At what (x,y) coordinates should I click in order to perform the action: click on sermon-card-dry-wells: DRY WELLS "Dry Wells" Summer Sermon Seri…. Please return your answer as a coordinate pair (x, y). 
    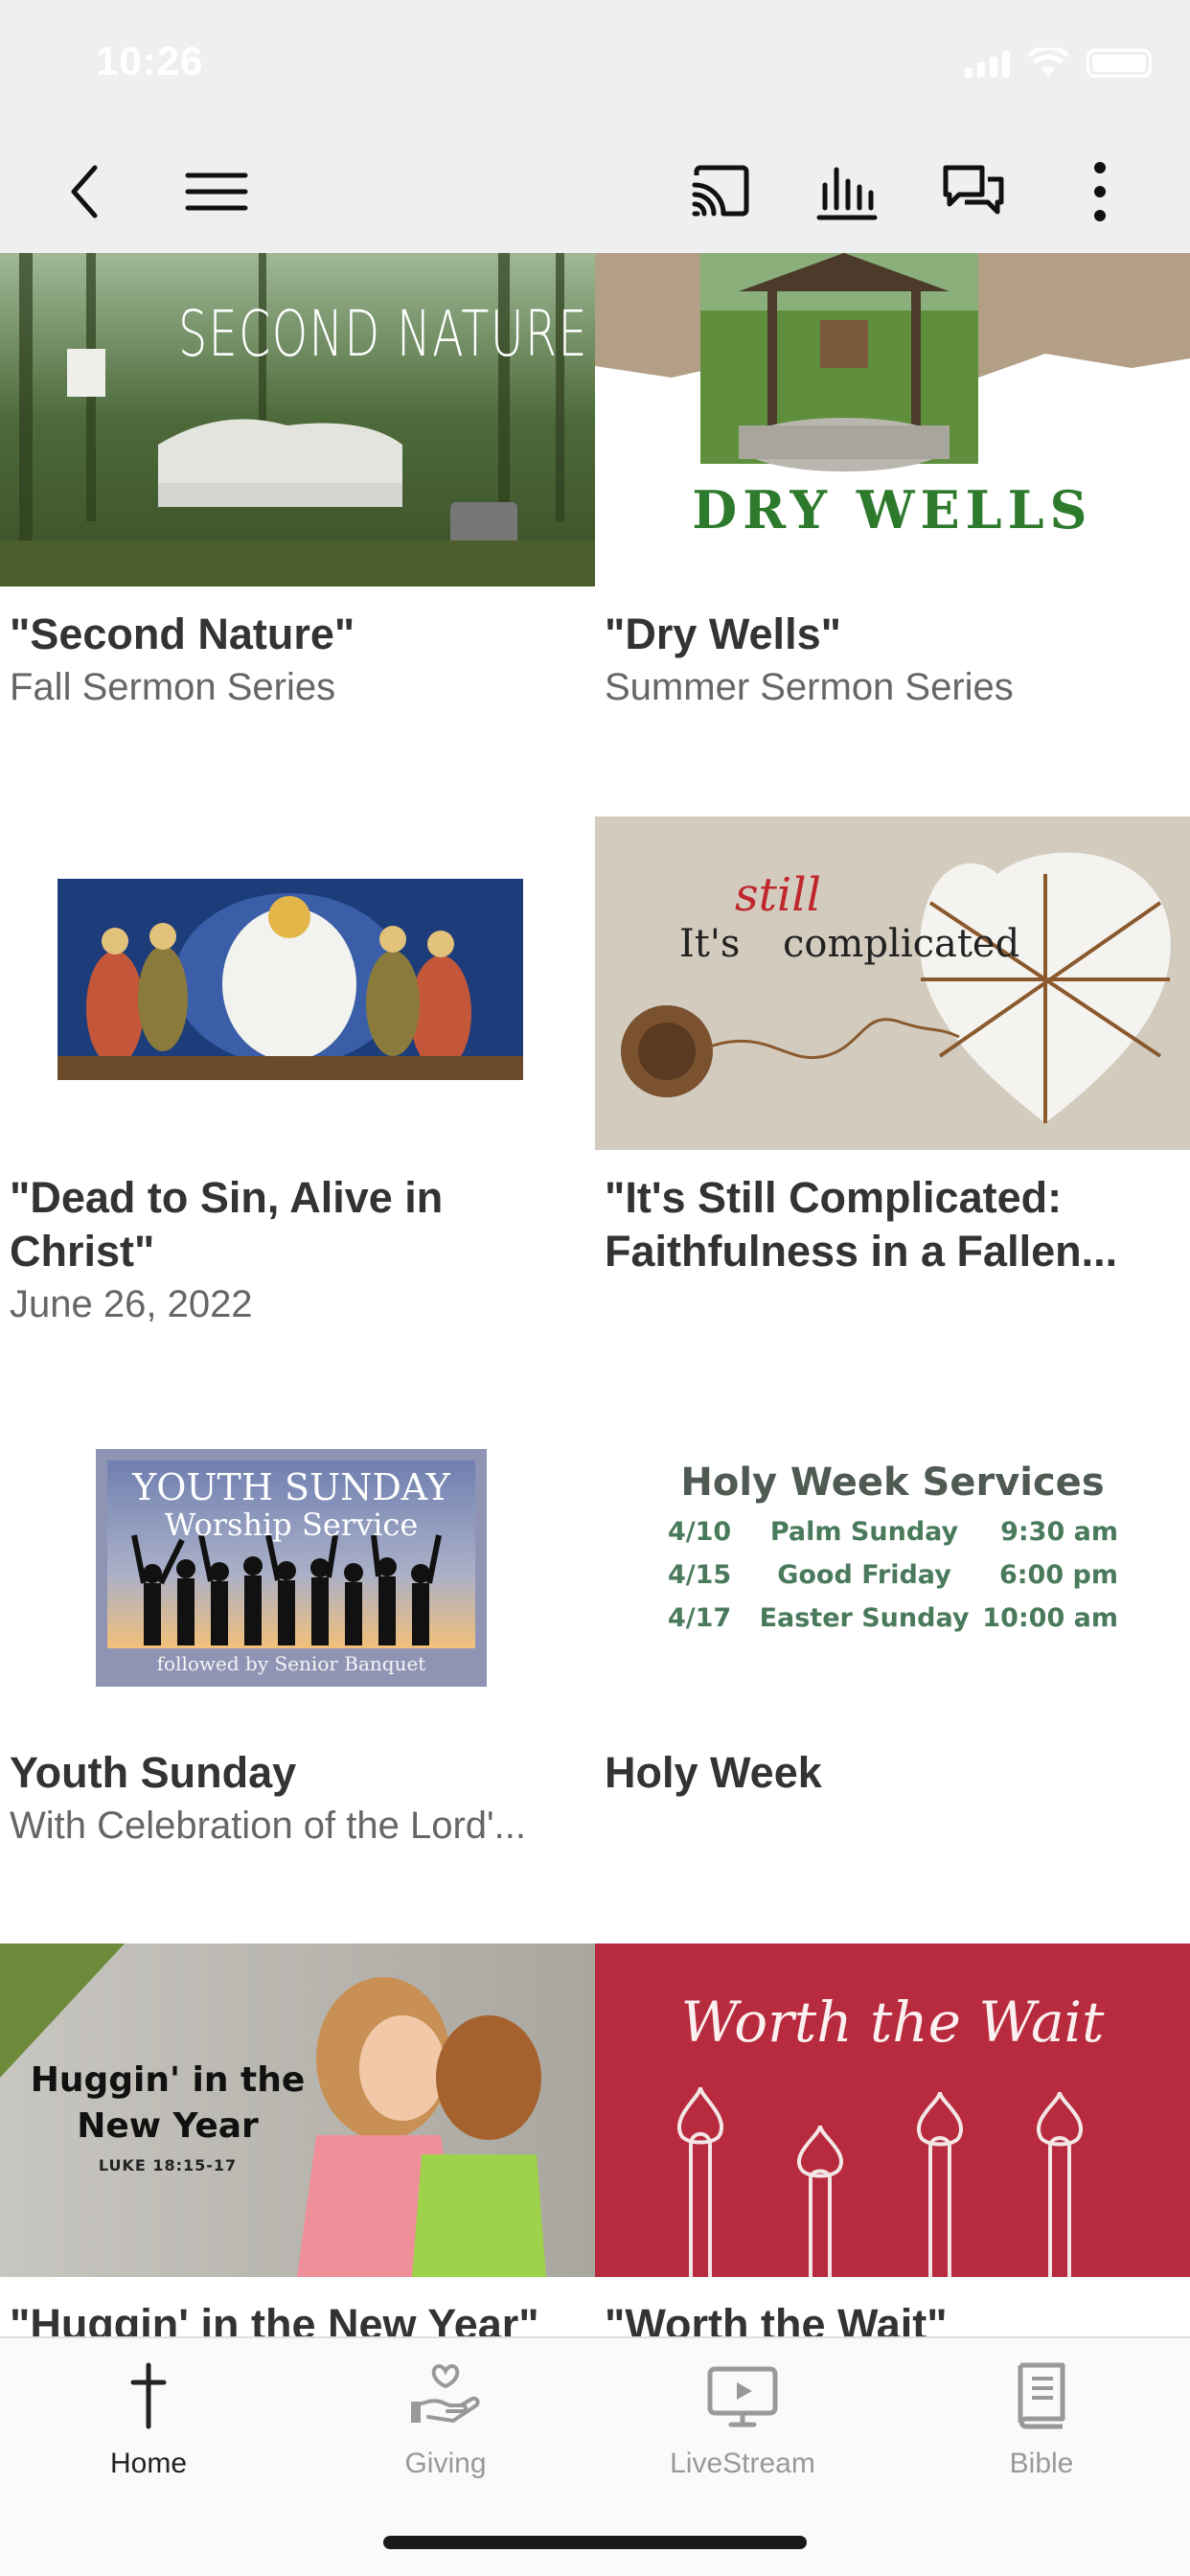
    Looking at the image, I should click on (893, 534).